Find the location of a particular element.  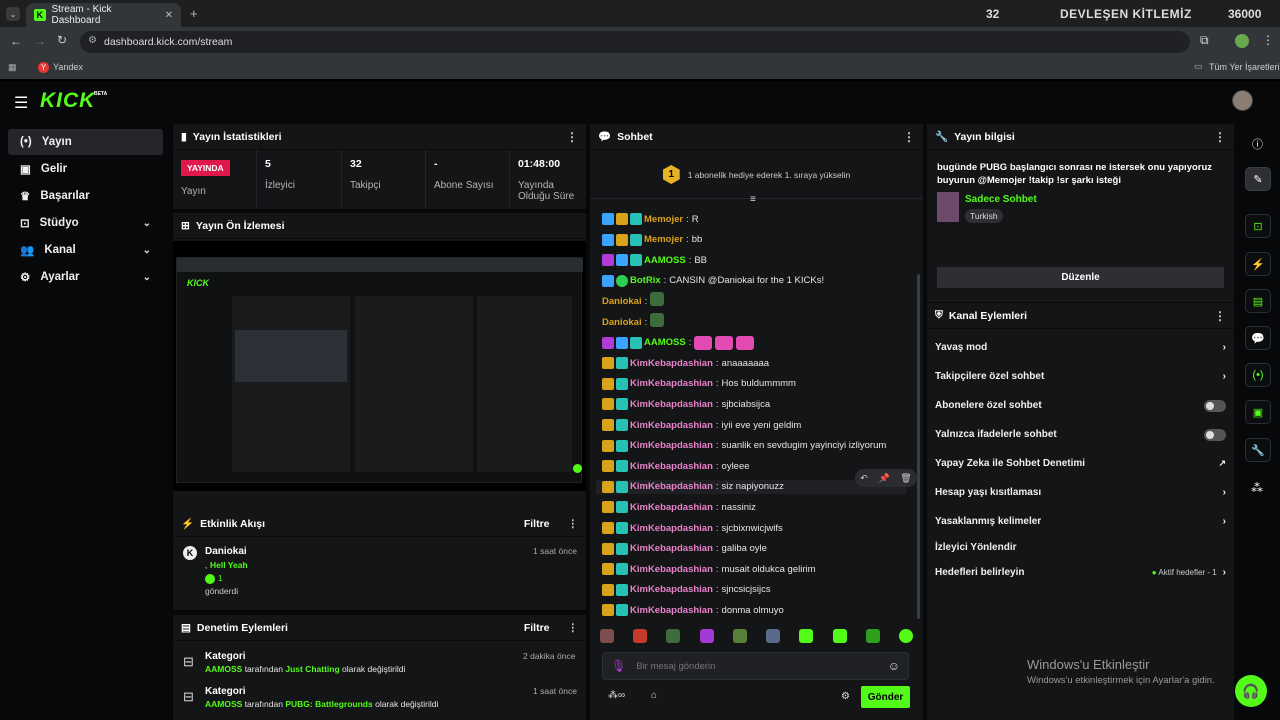

chat-message: KimKebapdashian: iyii eve yeni geldim is located at coordinates (701, 425).